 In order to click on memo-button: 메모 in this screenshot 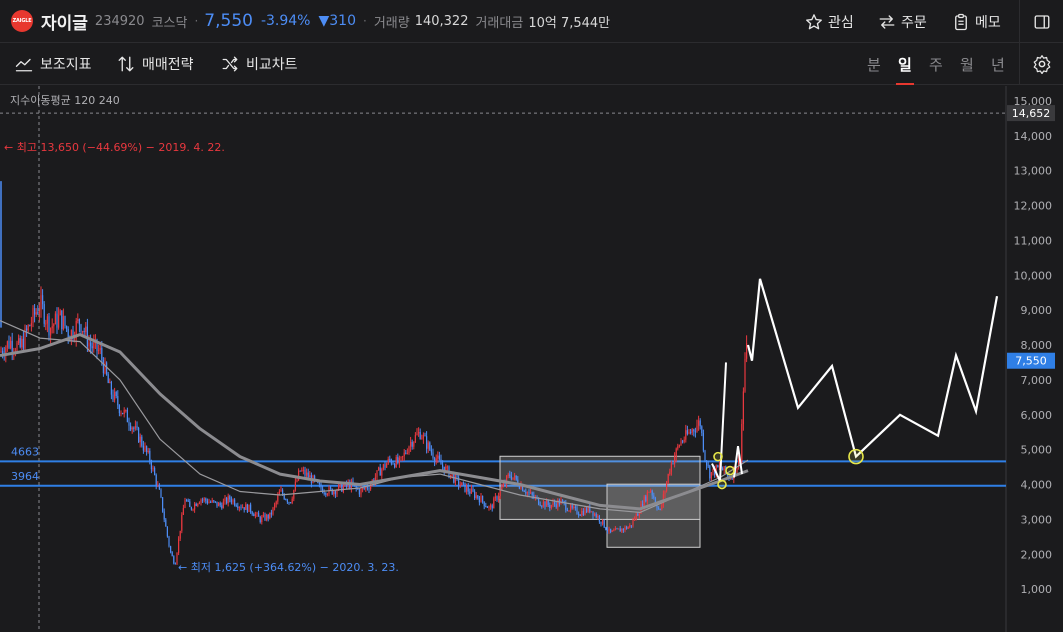, I will do `click(976, 21)`.